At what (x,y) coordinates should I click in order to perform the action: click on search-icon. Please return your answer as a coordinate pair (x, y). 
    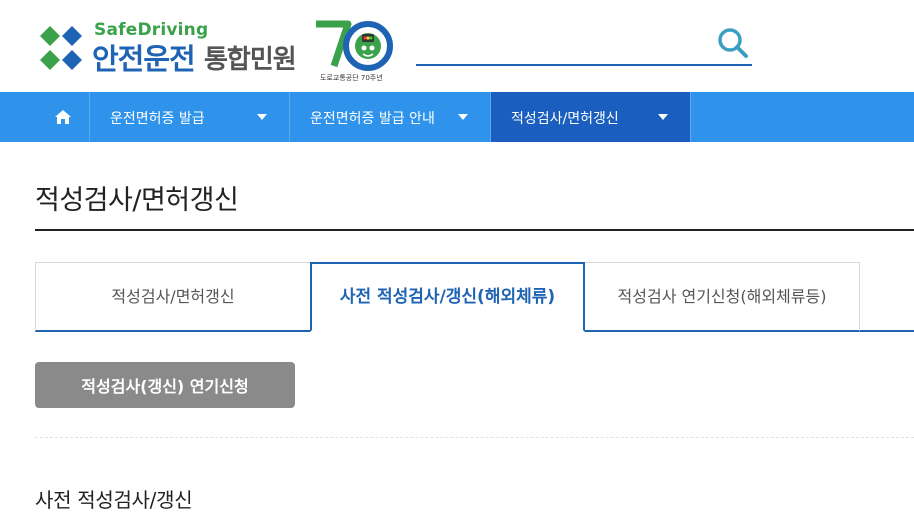
    Looking at the image, I should click on (733, 43).